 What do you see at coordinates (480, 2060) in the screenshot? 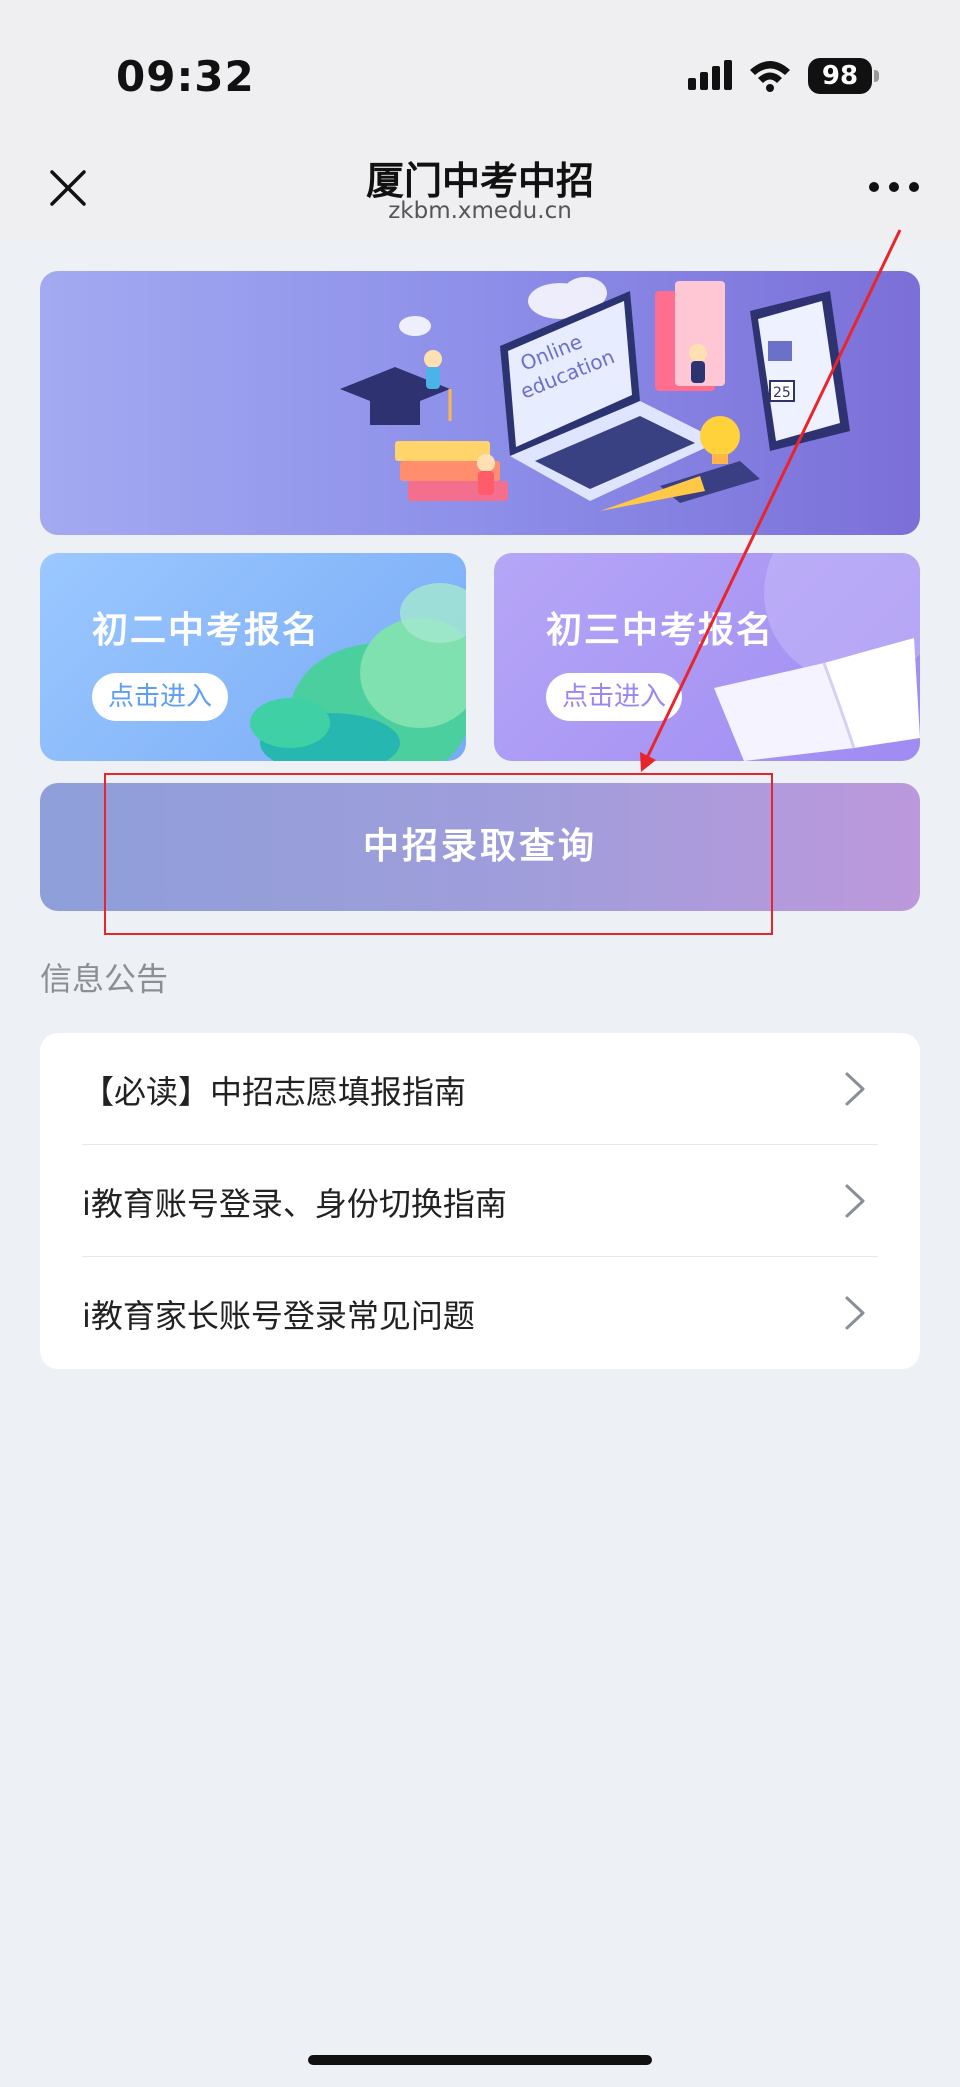
I see `home-indicator` at bounding box center [480, 2060].